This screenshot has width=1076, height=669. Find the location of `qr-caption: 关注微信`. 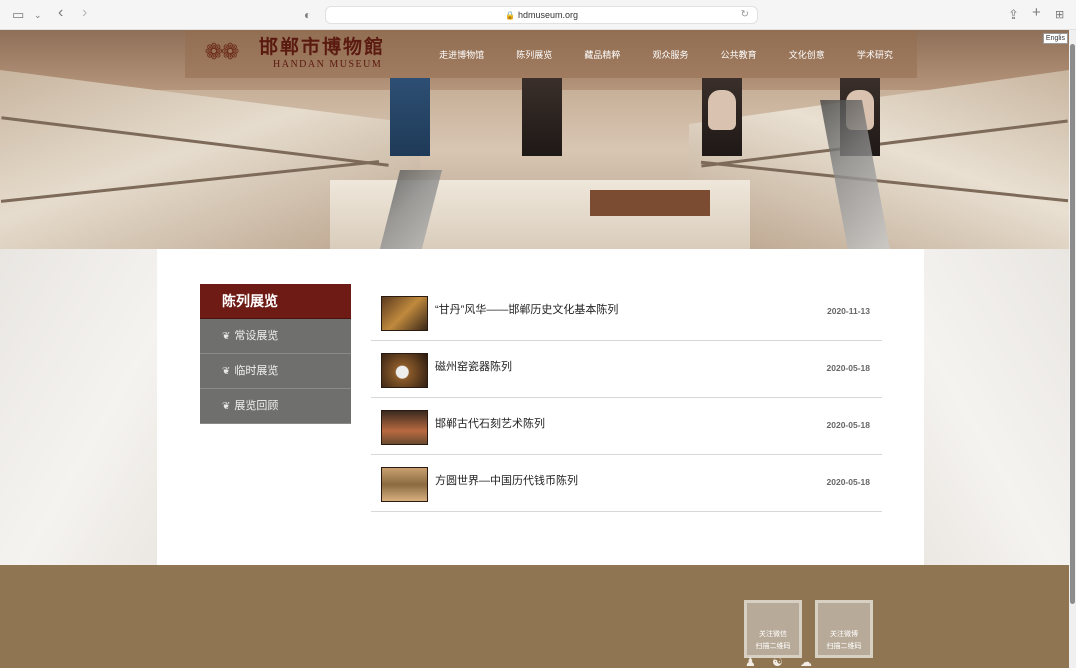

qr-caption: 关注微信 is located at coordinates (773, 634).